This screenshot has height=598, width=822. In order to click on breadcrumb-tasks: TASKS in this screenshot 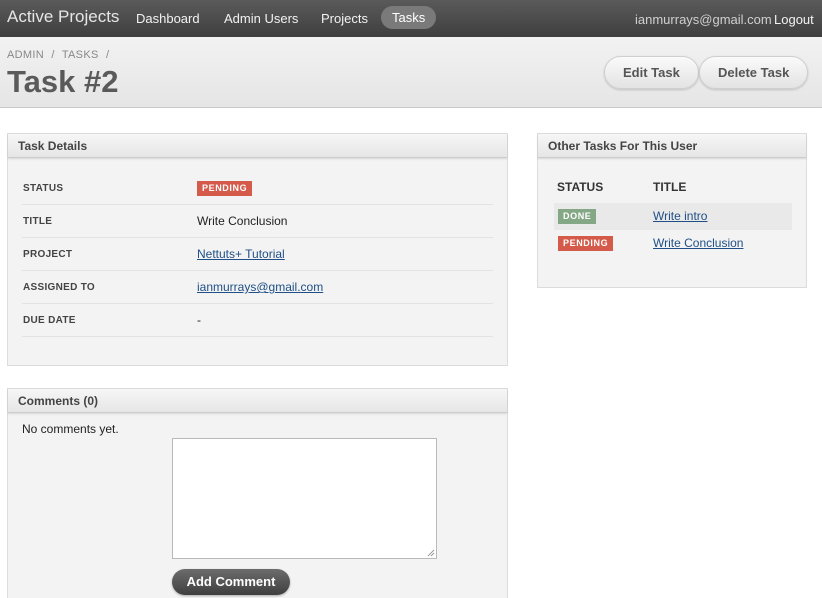, I will do `click(80, 55)`.